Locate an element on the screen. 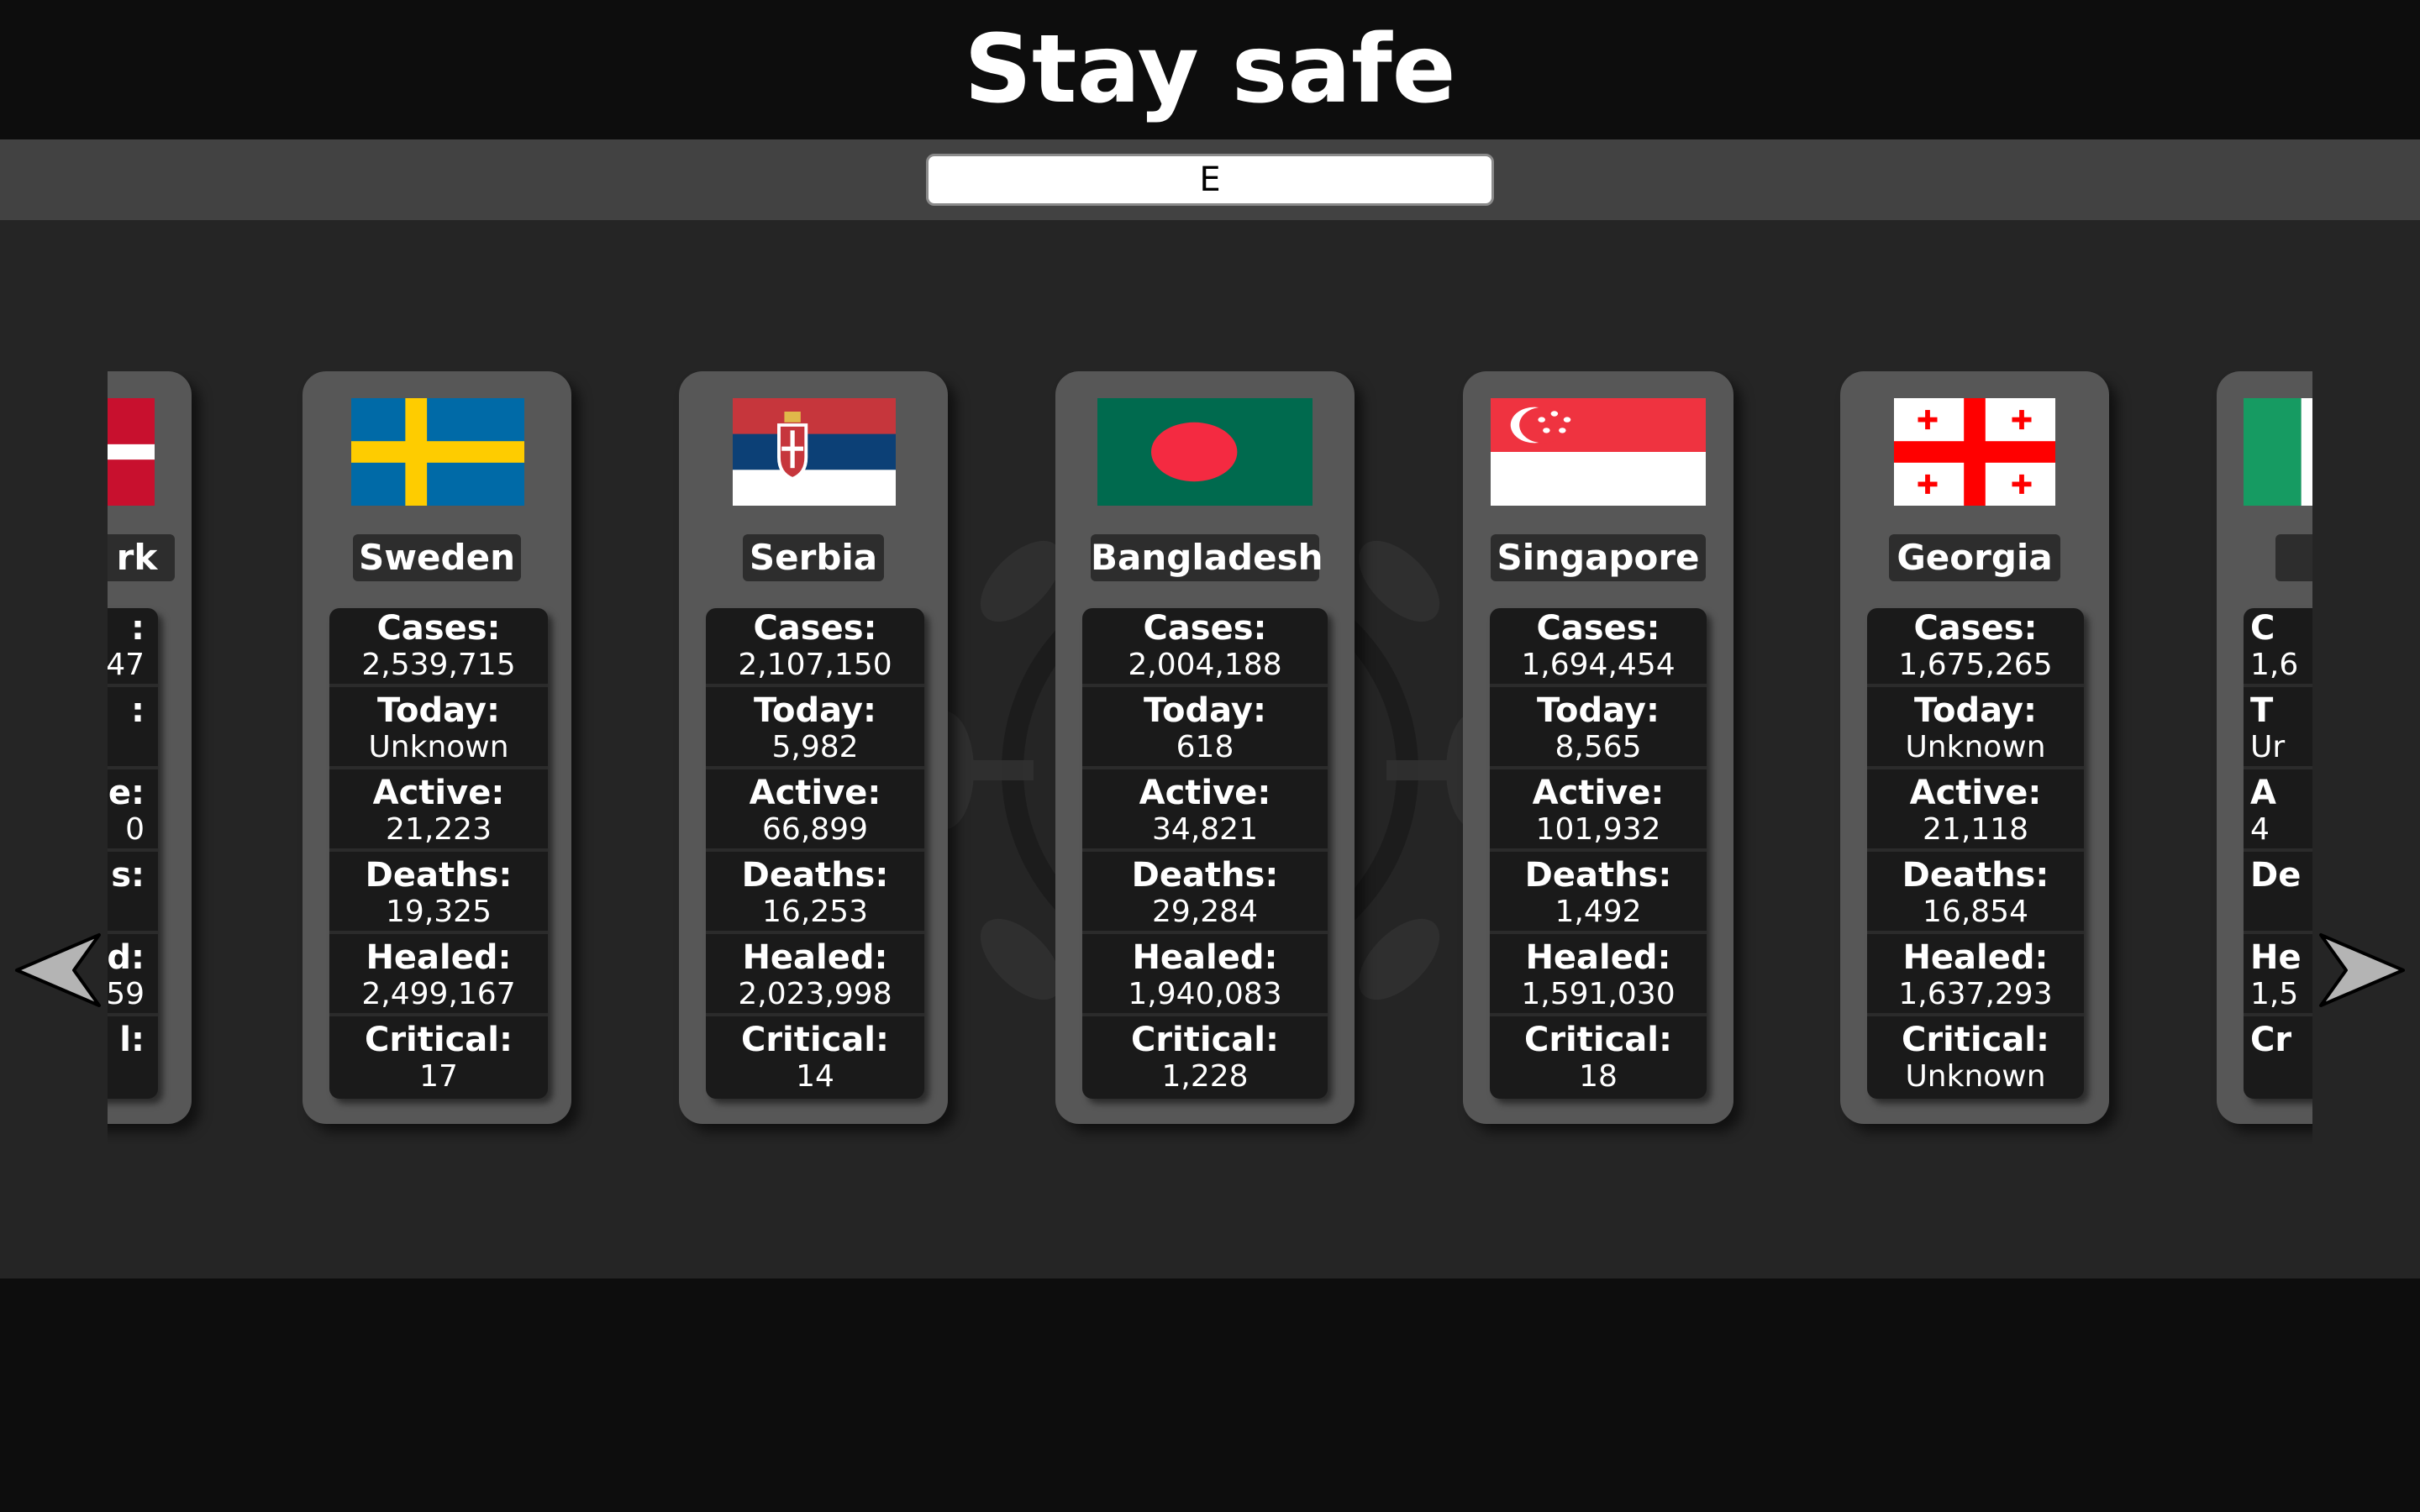 This screenshot has height=1512, width=2420. stat-value-active: 21,118 is located at coordinates (1976, 829).